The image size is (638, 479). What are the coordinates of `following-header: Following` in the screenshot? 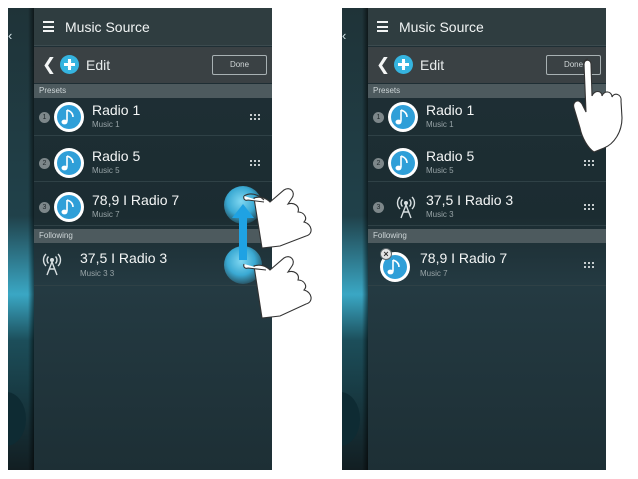 It's located at (487, 236).